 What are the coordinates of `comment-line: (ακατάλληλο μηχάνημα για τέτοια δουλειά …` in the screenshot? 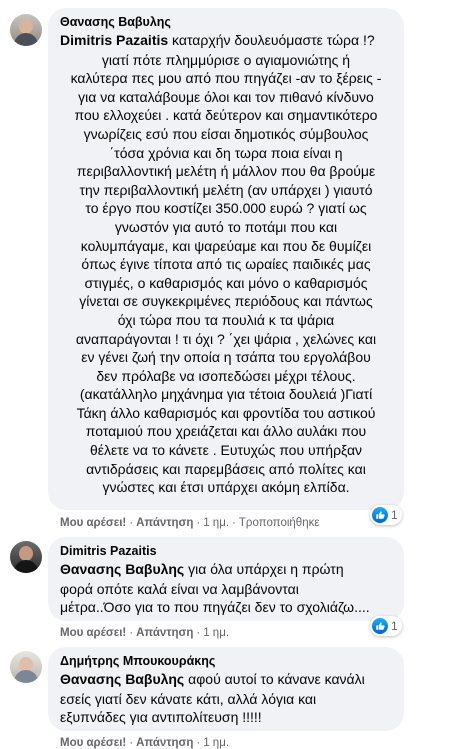 It's located at (226, 394).